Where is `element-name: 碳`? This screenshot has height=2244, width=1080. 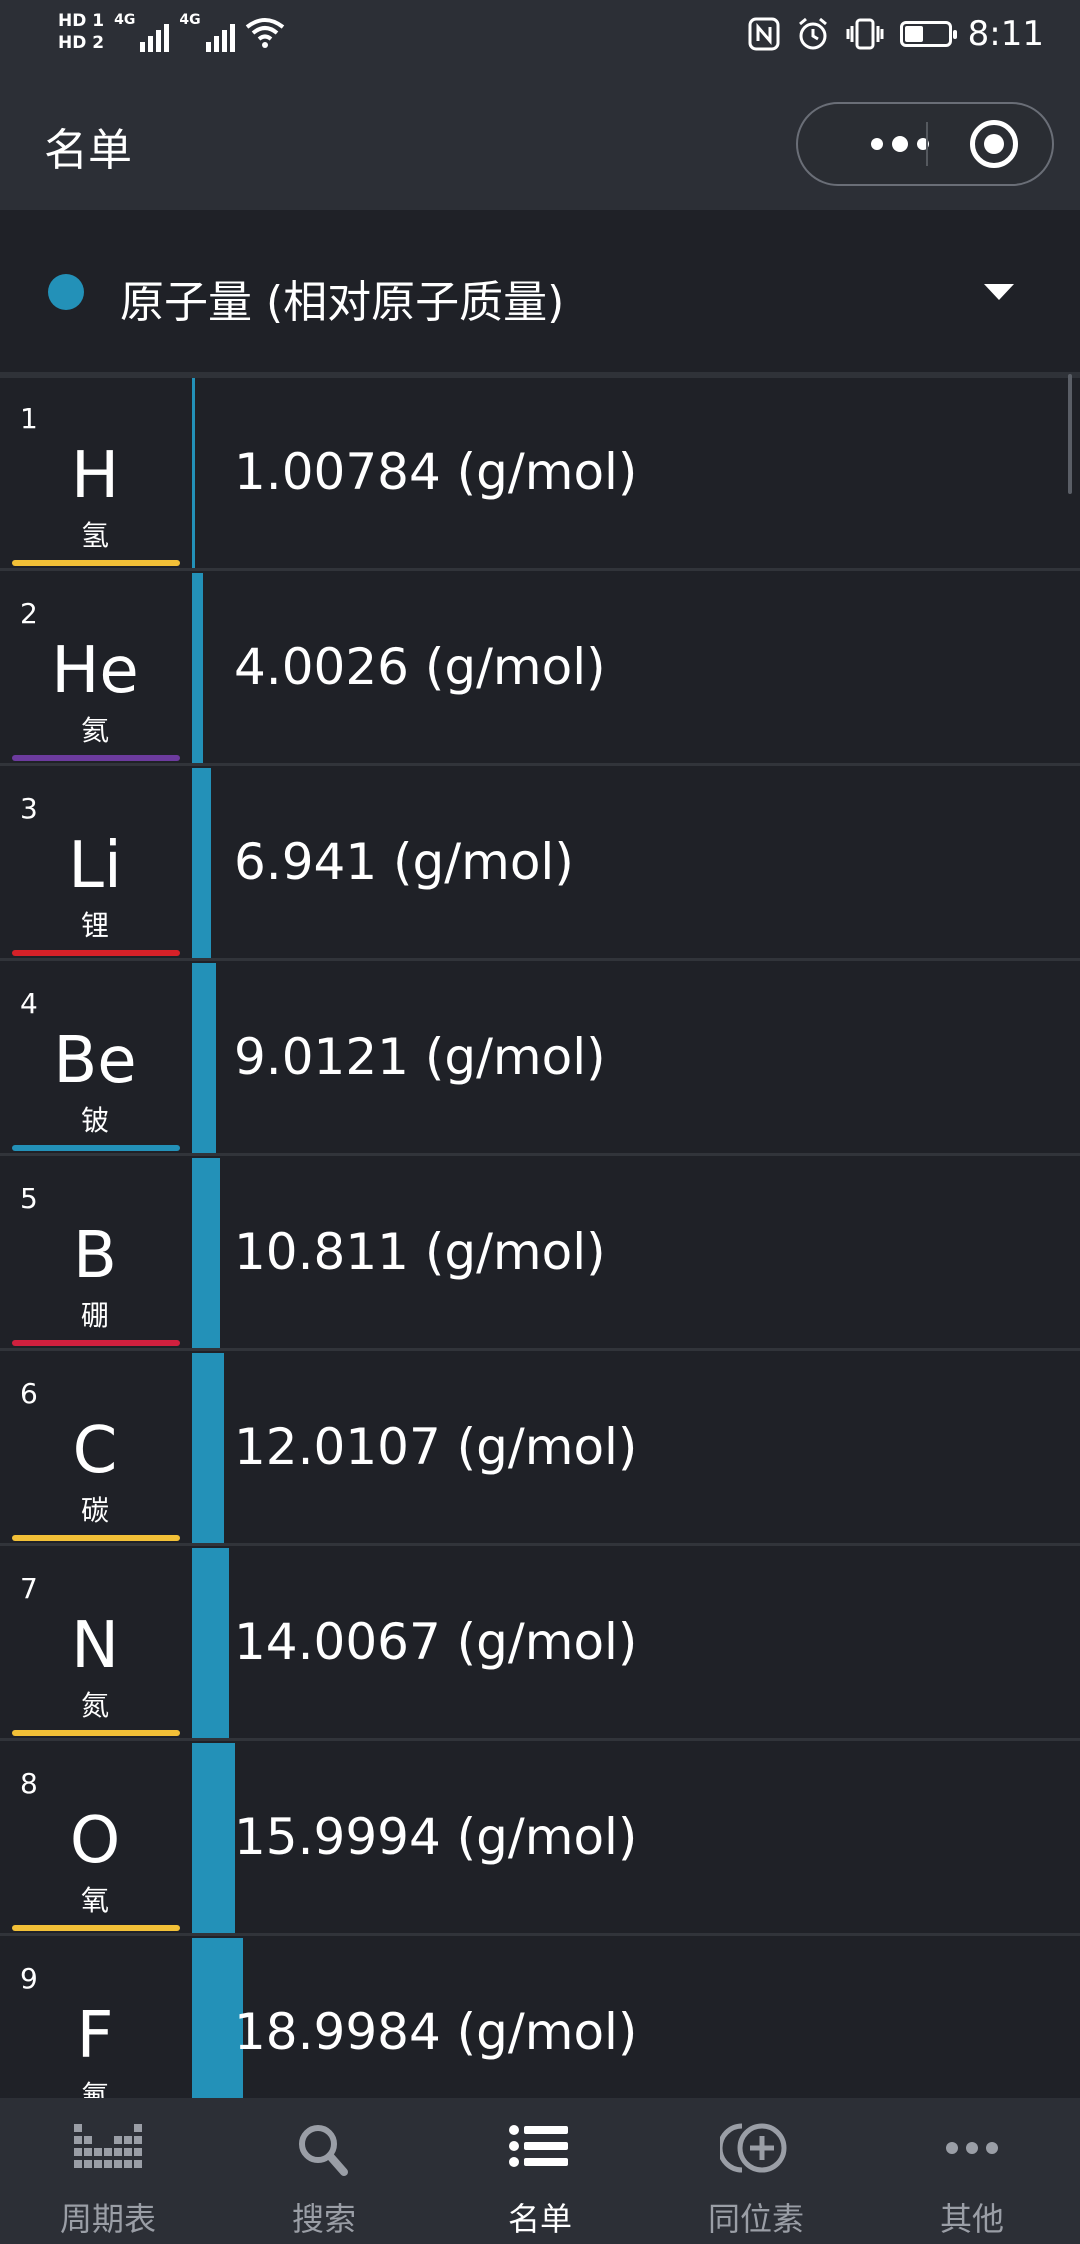 element-name: 碳 is located at coordinates (94, 1510).